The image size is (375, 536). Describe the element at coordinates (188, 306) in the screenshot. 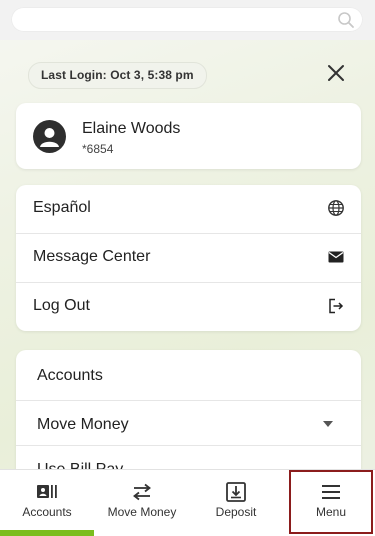

I see `menu-item-log-out: Log Out` at that location.